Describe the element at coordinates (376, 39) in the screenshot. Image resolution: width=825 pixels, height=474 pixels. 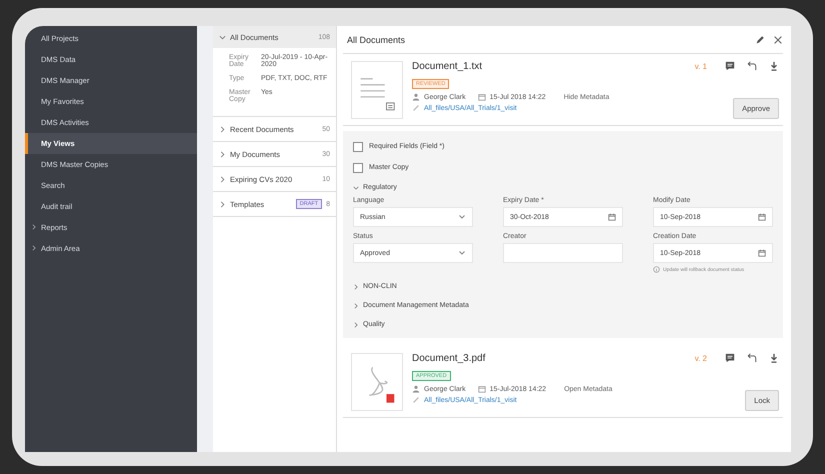
I see `panel-title: All Documents` at that location.